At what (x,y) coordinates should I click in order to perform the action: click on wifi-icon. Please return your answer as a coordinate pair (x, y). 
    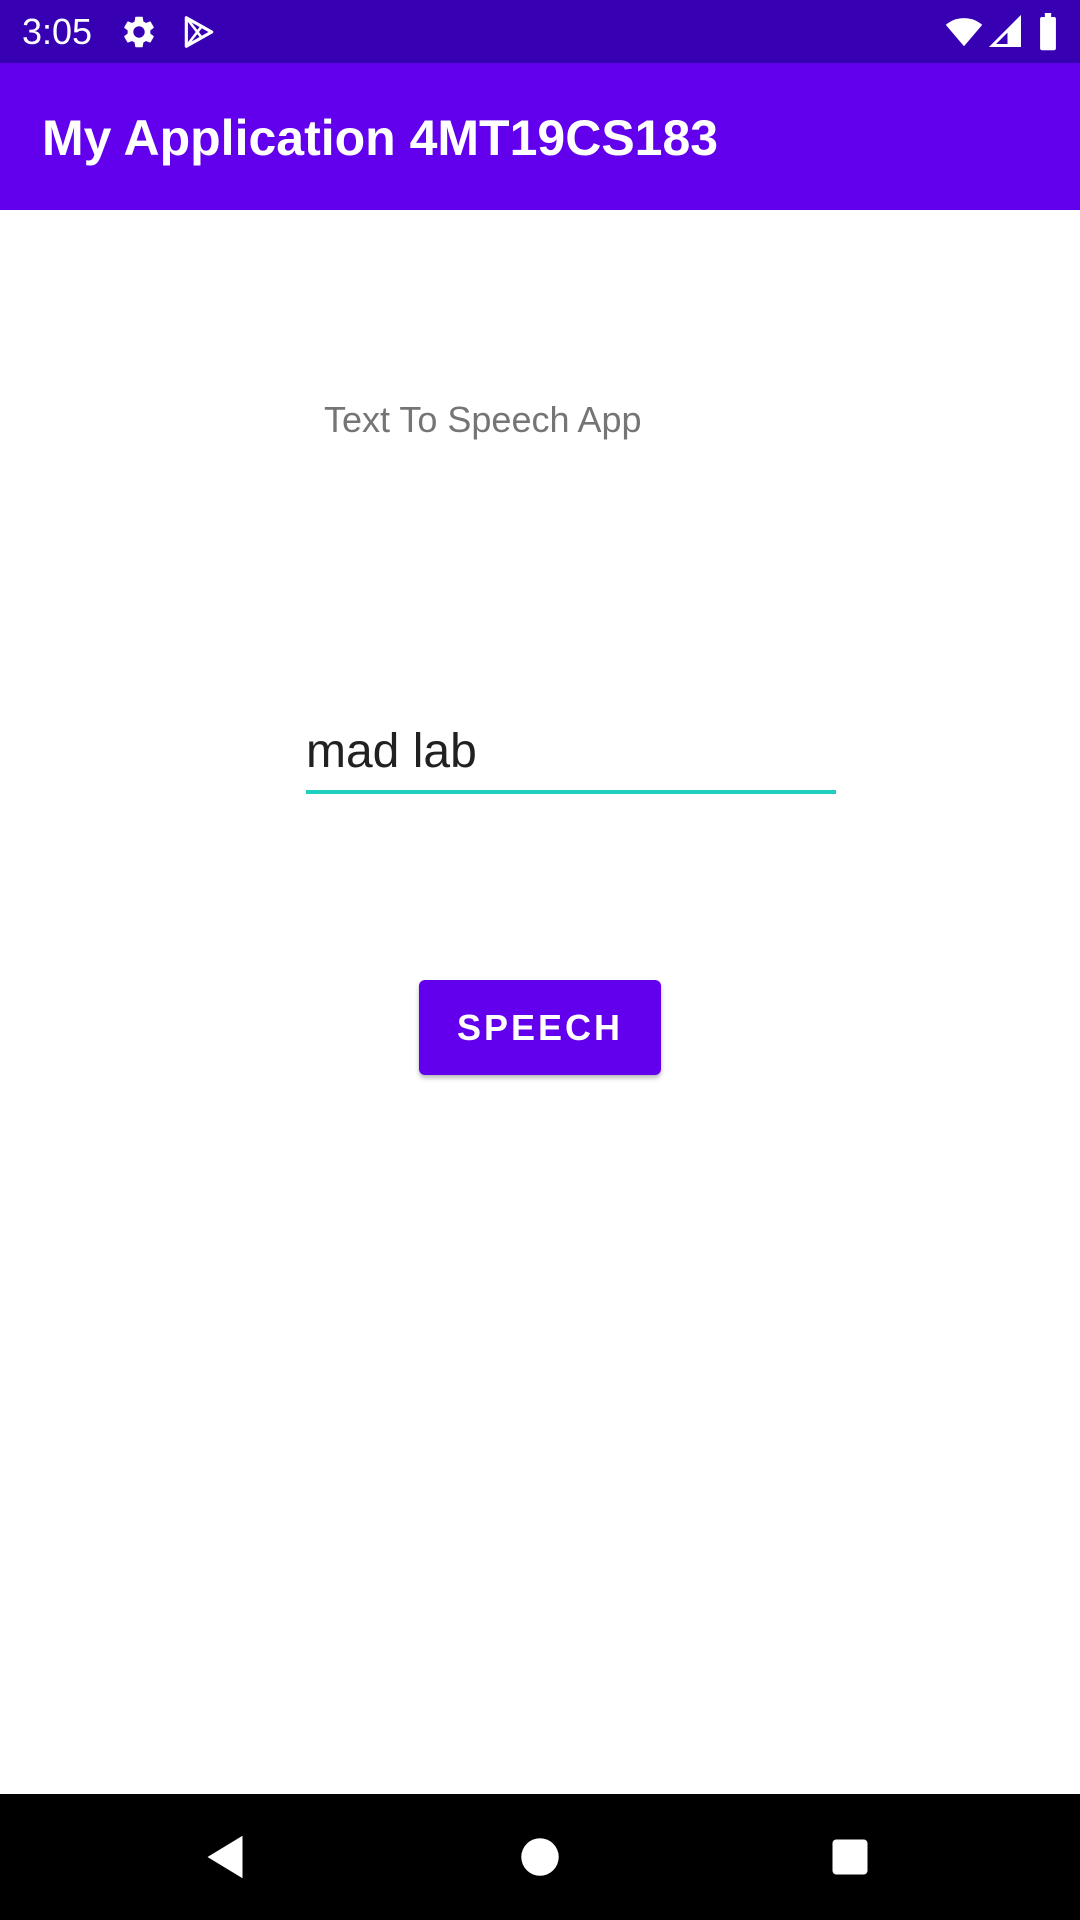
    Looking at the image, I should click on (963, 32).